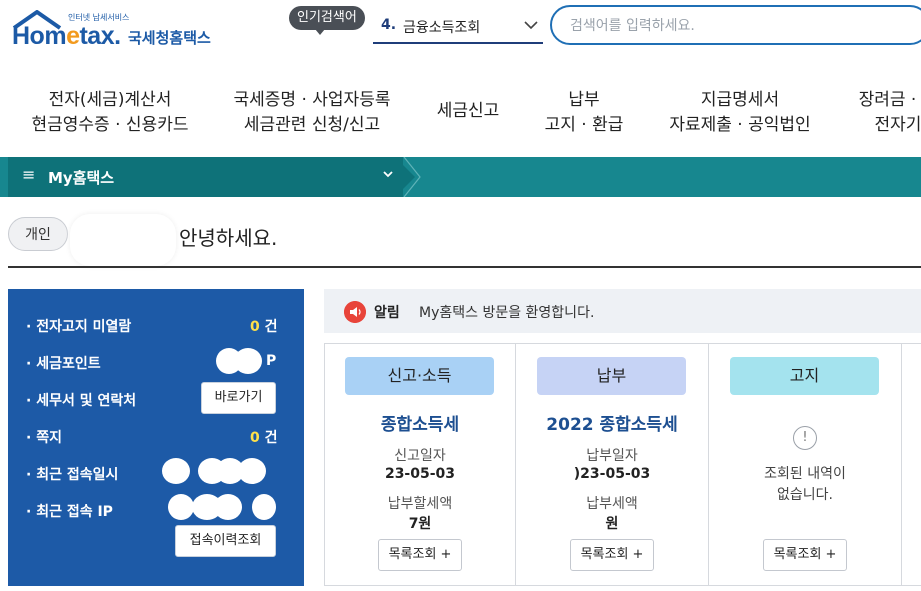  I want to click on menu-certificate: 국세증명 · 사업자등록 세금관련 신청/신고, so click(312, 113).